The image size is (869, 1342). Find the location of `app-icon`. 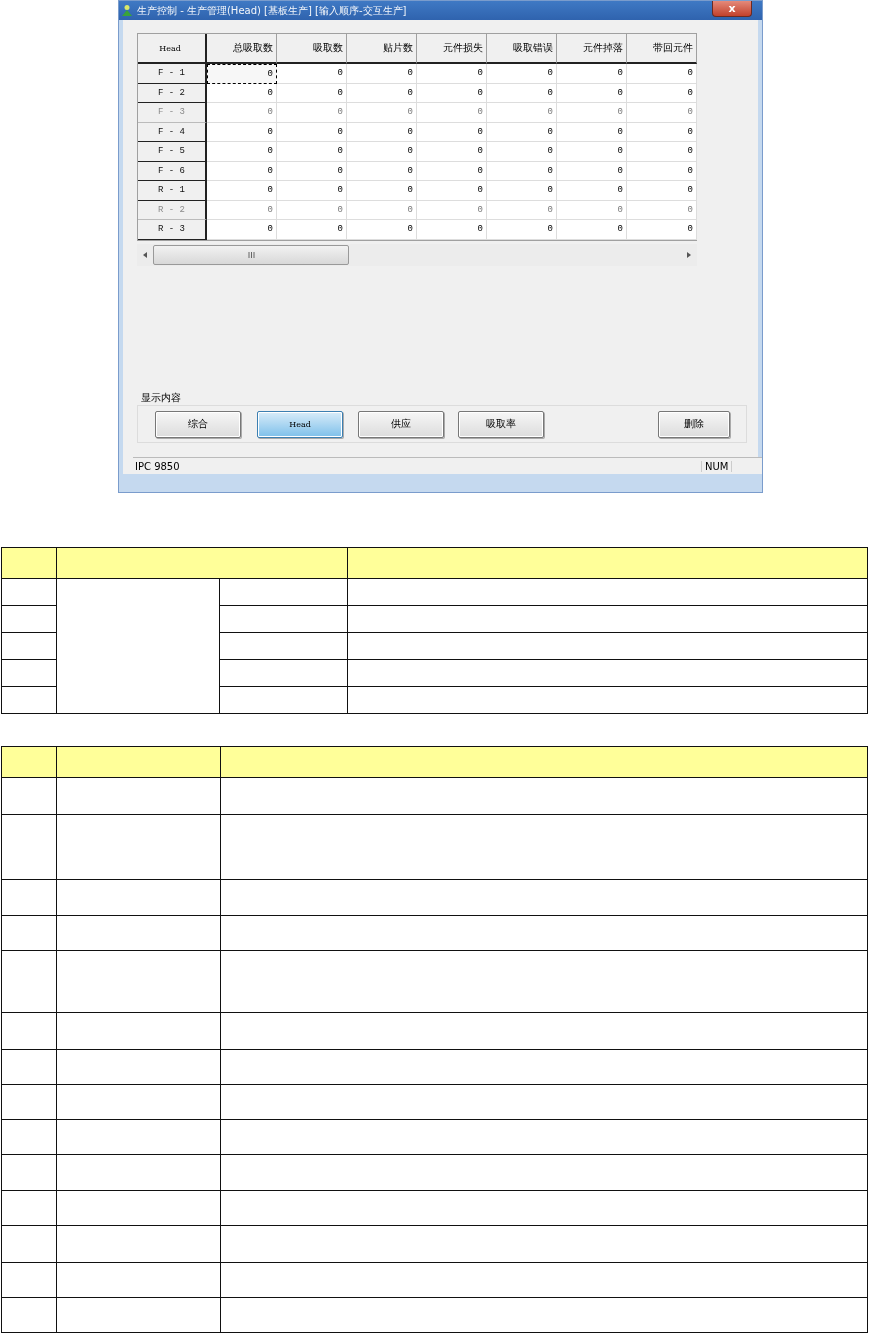

app-icon is located at coordinates (127, 10).